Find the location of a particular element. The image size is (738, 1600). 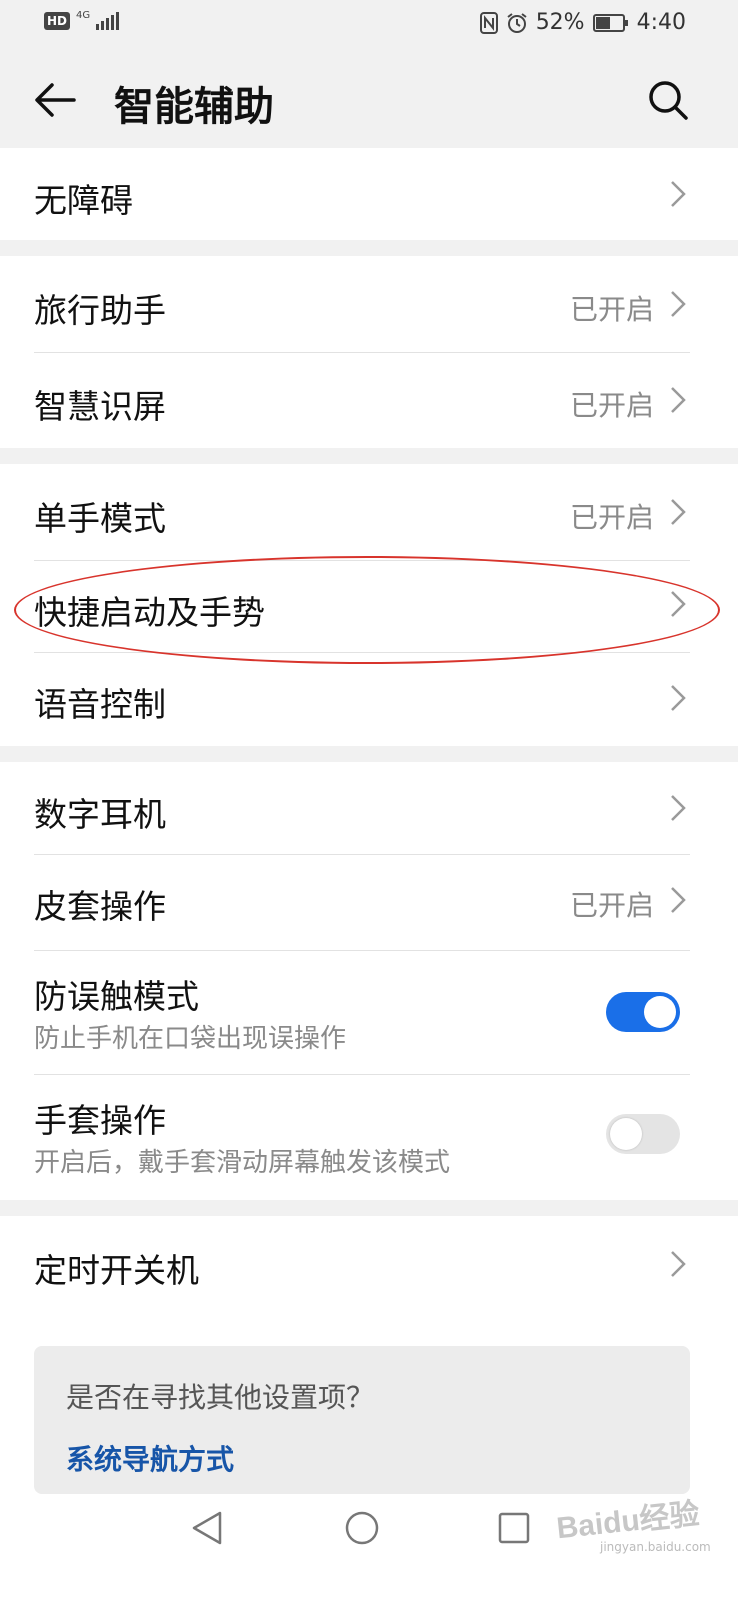

row-label: 手套操作 is located at coordinates (100, 1120).